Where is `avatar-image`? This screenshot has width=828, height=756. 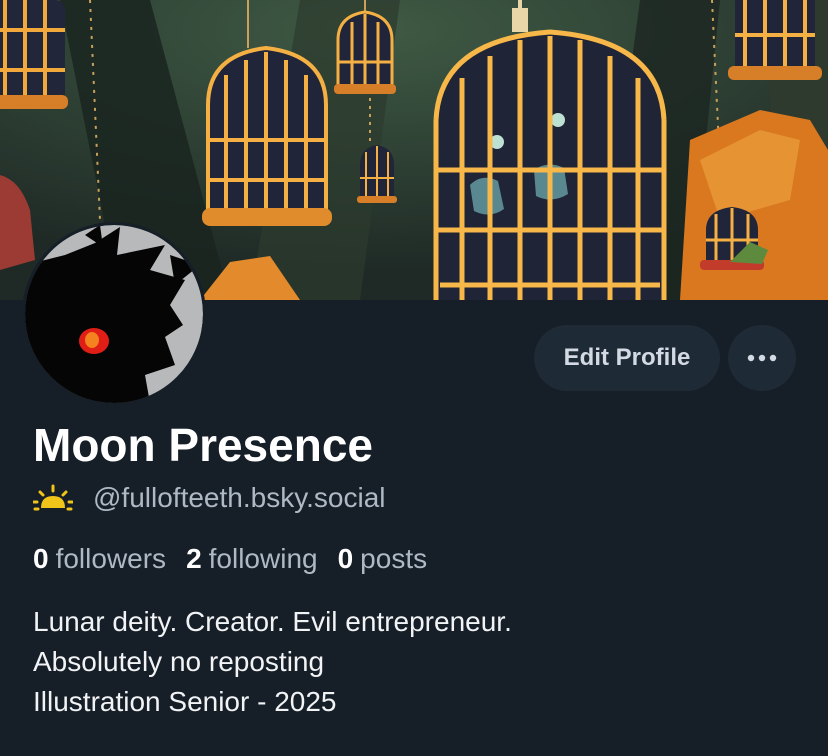
avatar-image is located at coordinates (114, 314).